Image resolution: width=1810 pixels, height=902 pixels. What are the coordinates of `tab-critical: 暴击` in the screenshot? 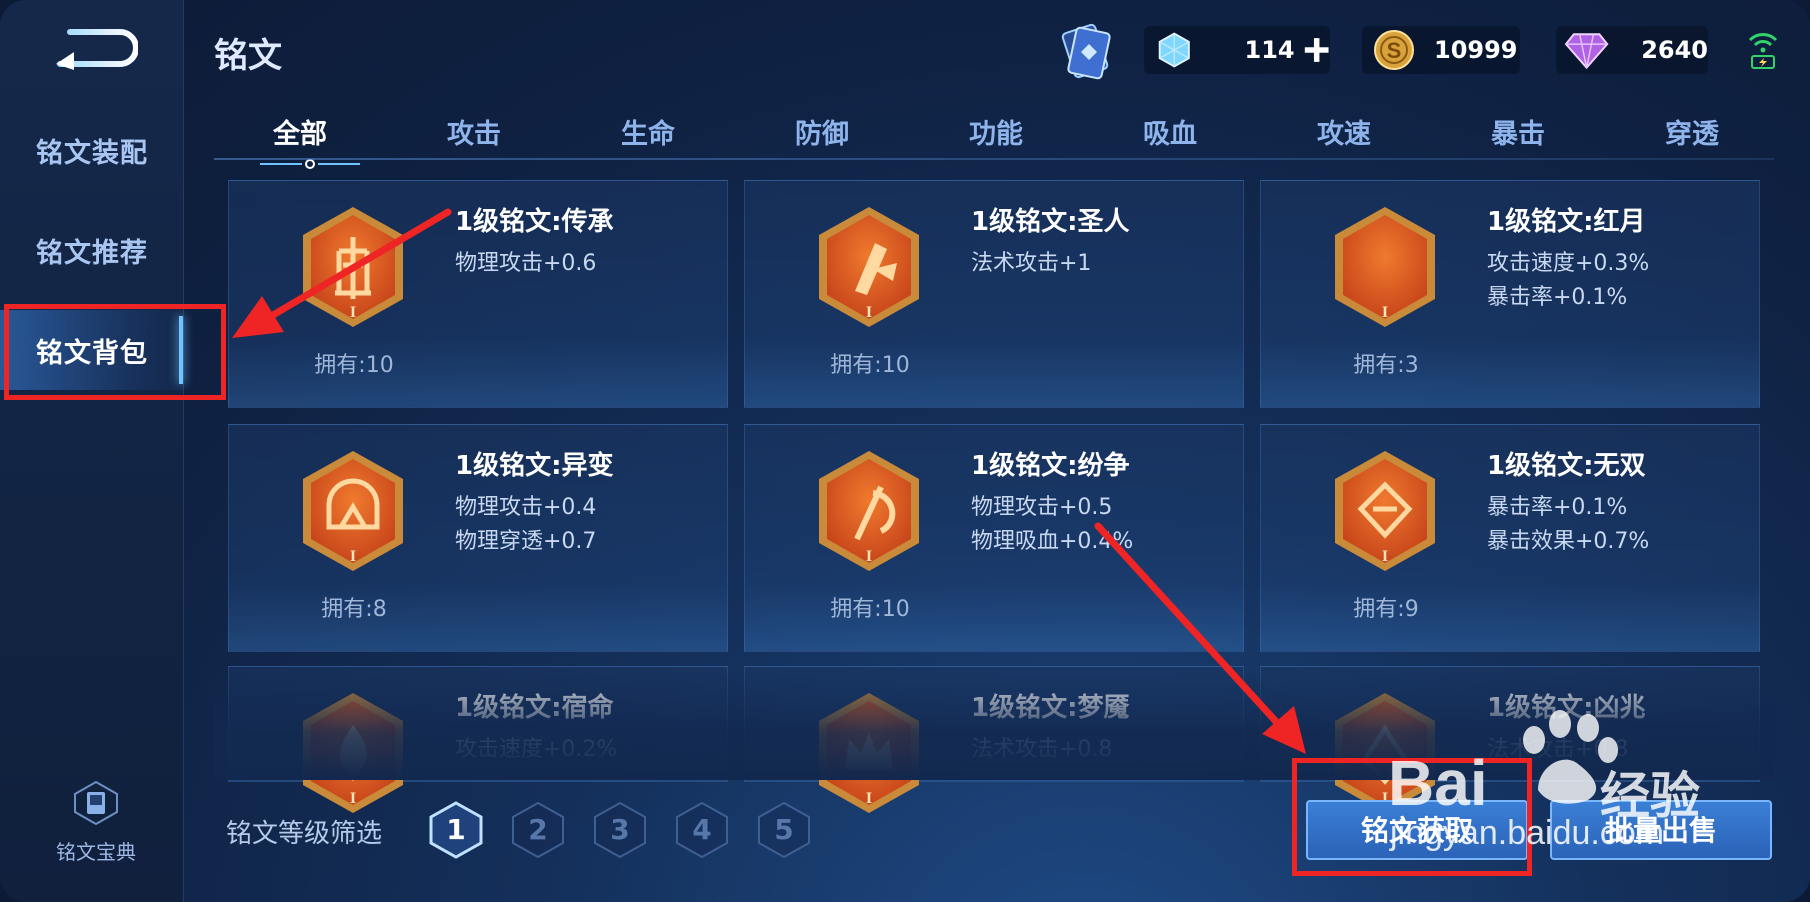 It's located at (1518, 131).